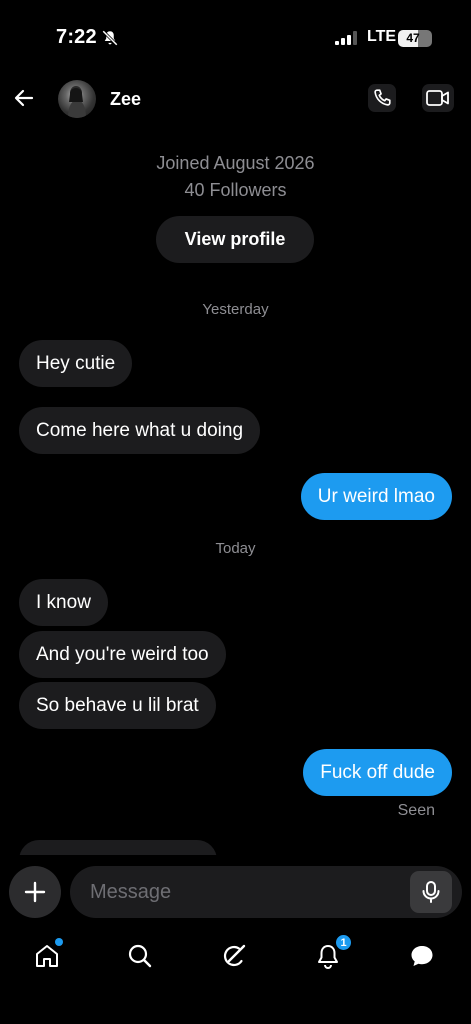  Describe the element at coordinates (343, 942) in the screenshot. I see `notification-badge: 1` at that location.